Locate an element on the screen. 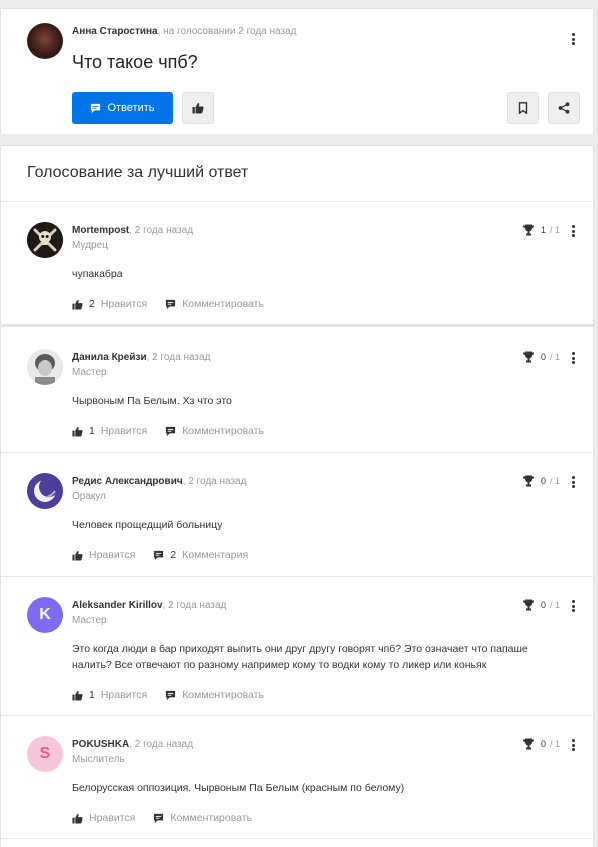  answer-author: Aleksander Kirillov is located at coordinates (117, 605).